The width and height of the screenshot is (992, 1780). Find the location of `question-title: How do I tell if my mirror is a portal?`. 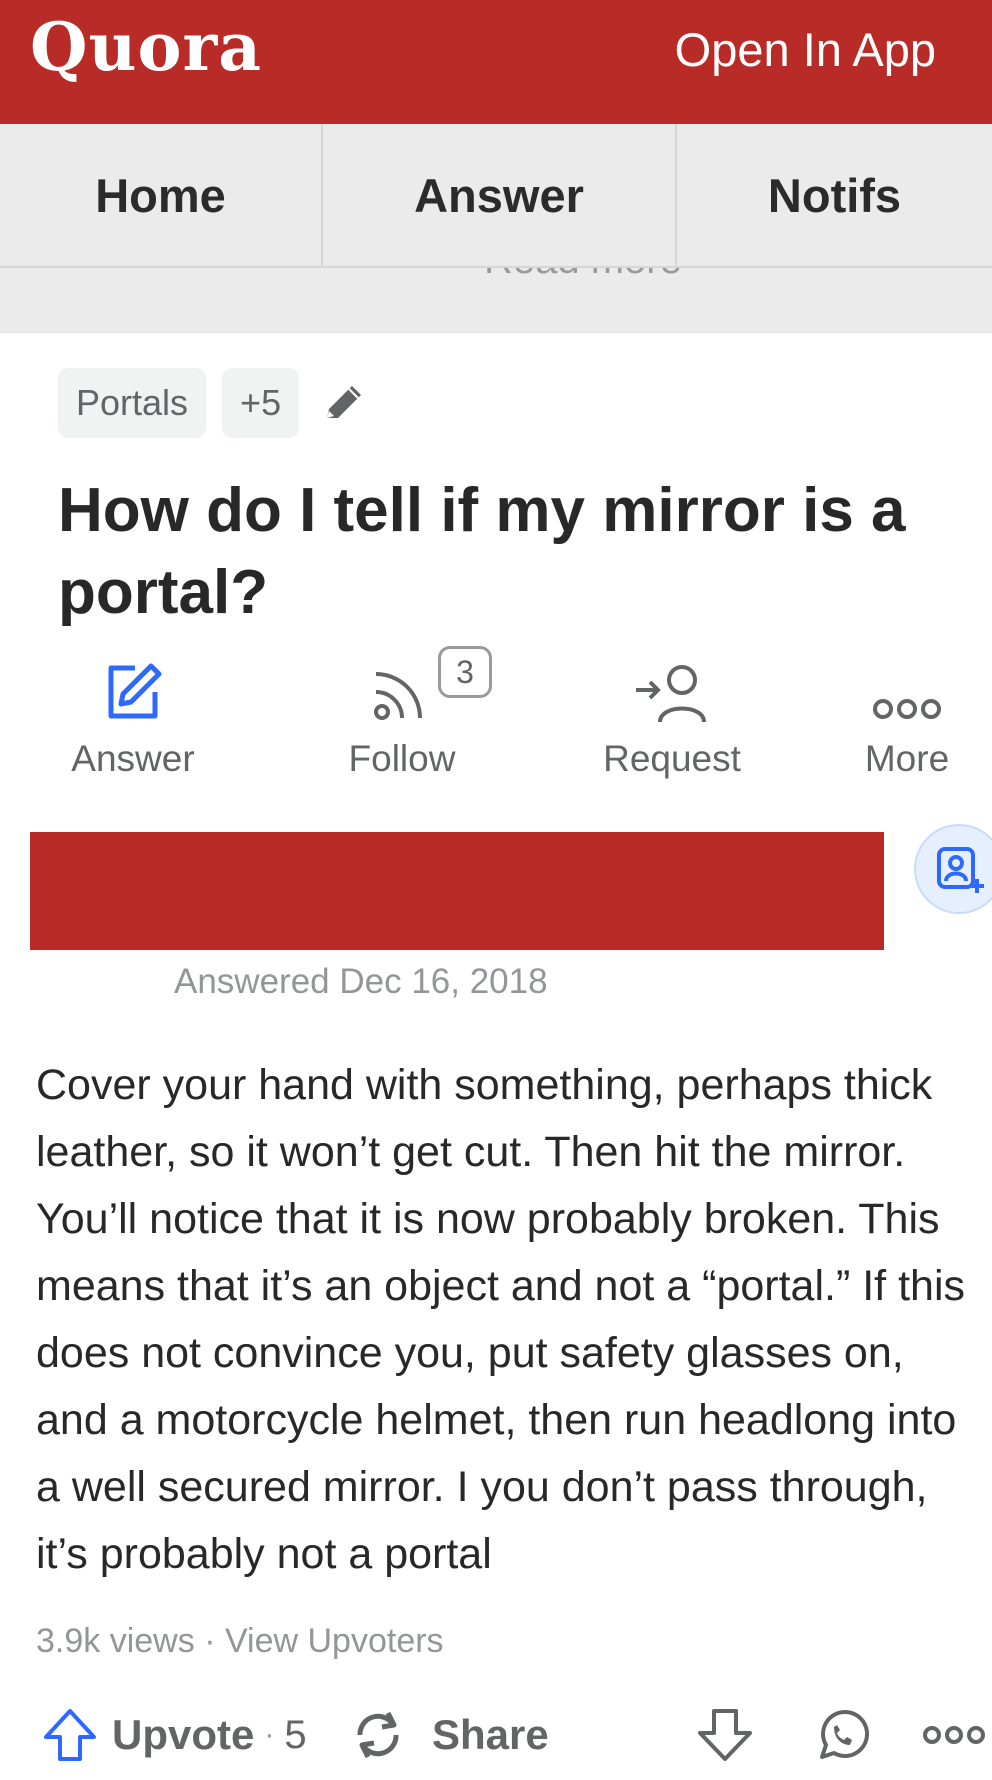

question-title: How do I tell if my mirror is a portal? is located at coordinates (498, 552).